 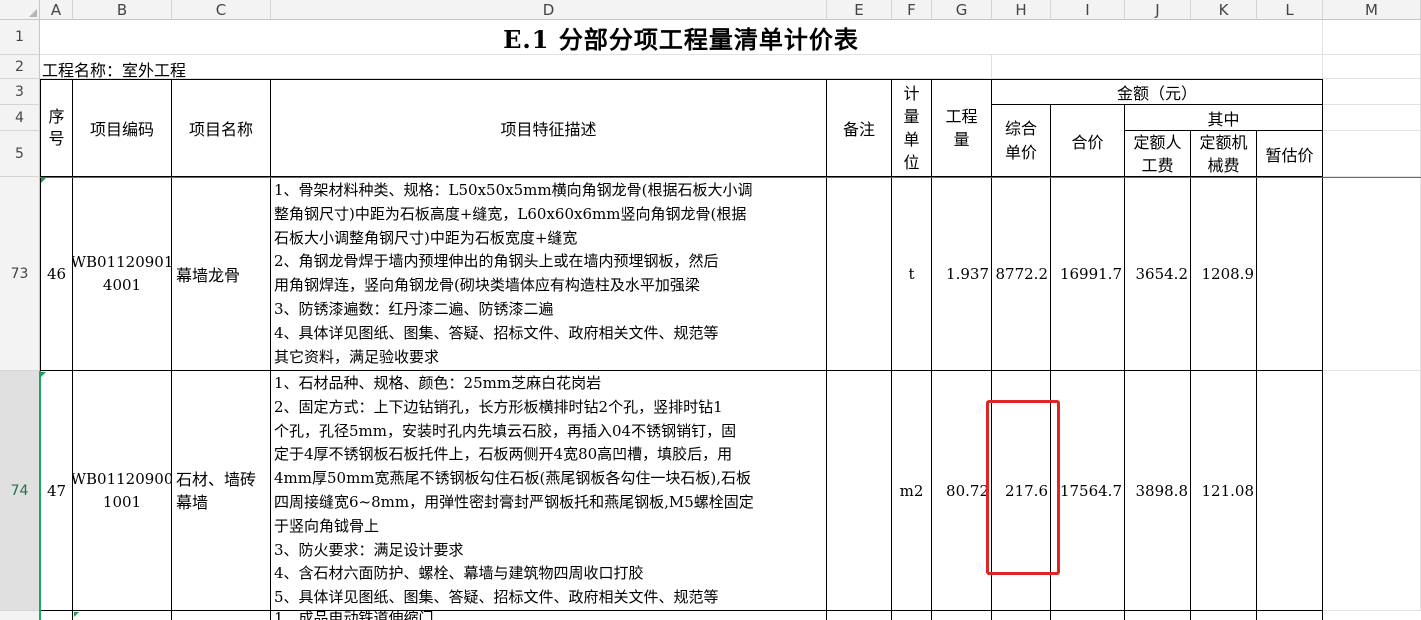 I want to click on row-header-5: 5, so click(x=20, y=154).